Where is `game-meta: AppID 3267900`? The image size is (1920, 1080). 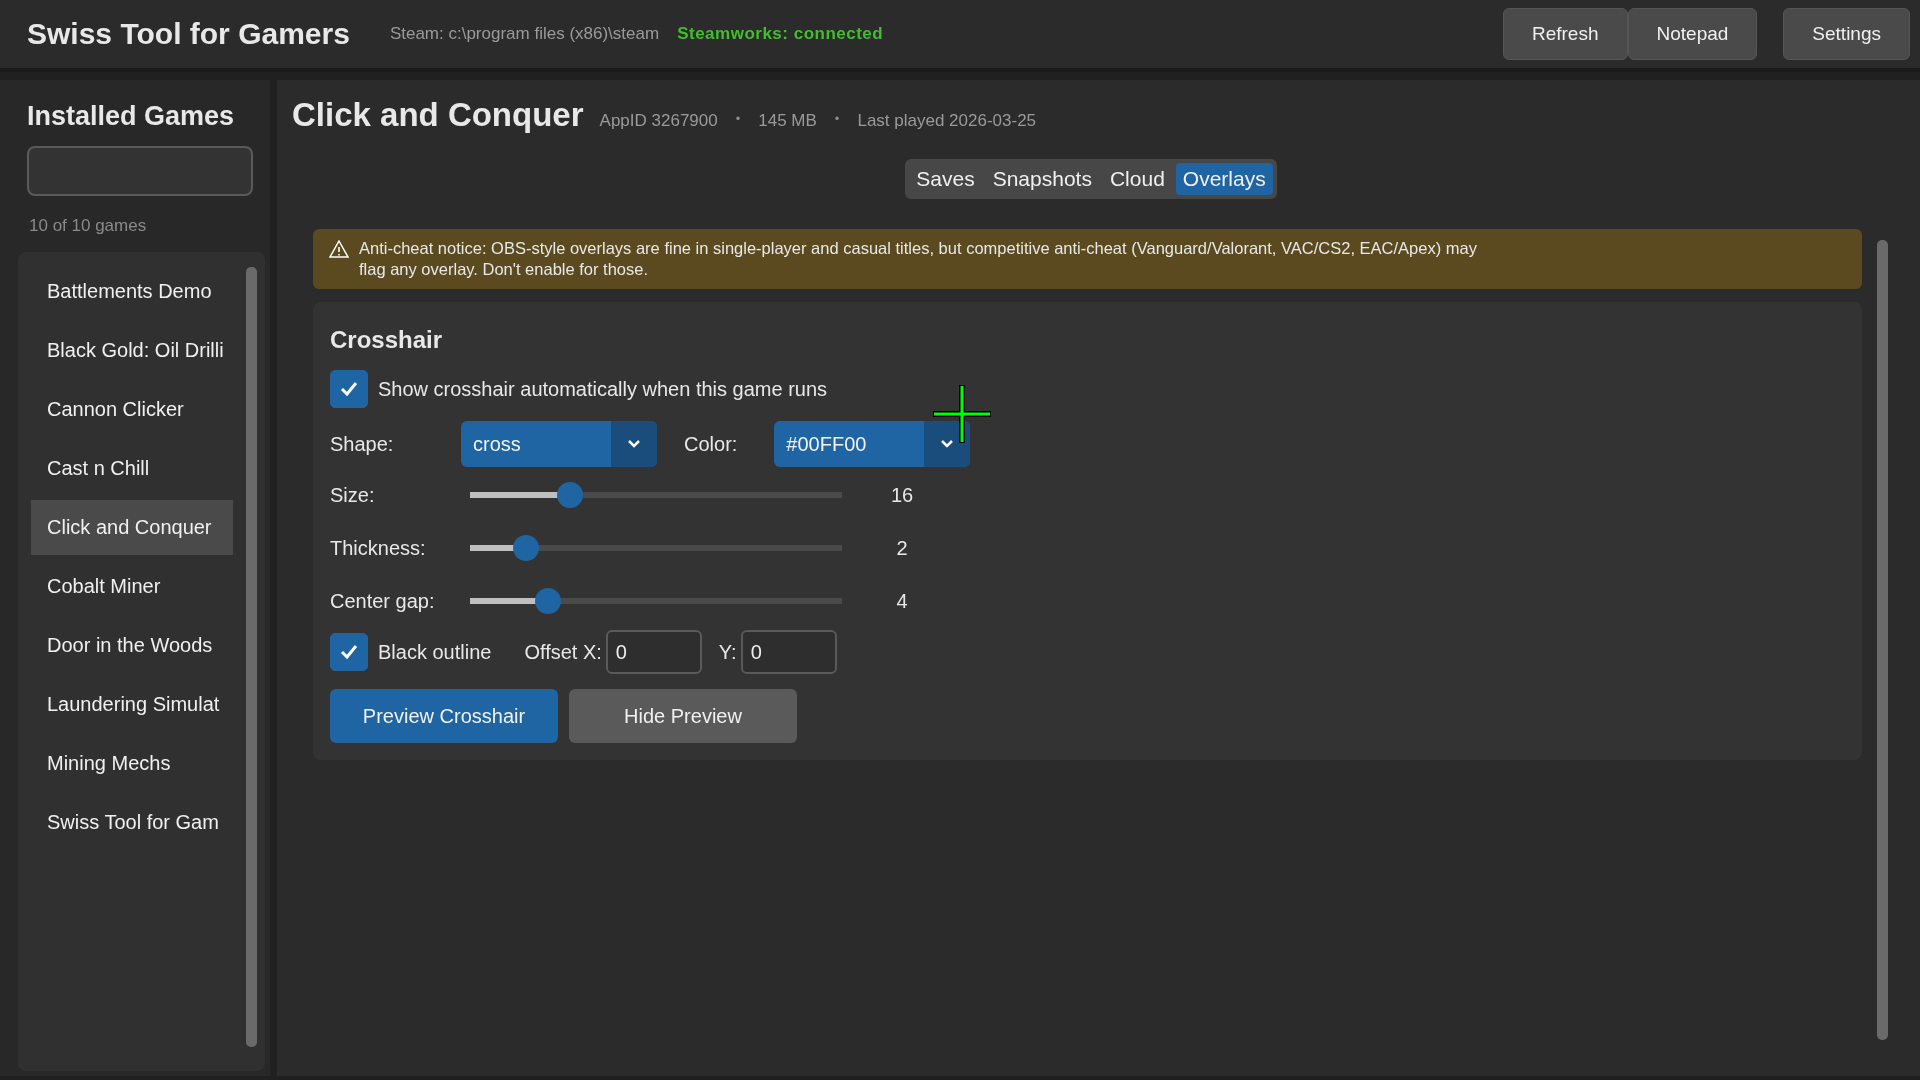
game-meta: AppID 3267900 is located at coordinates (658, 121).